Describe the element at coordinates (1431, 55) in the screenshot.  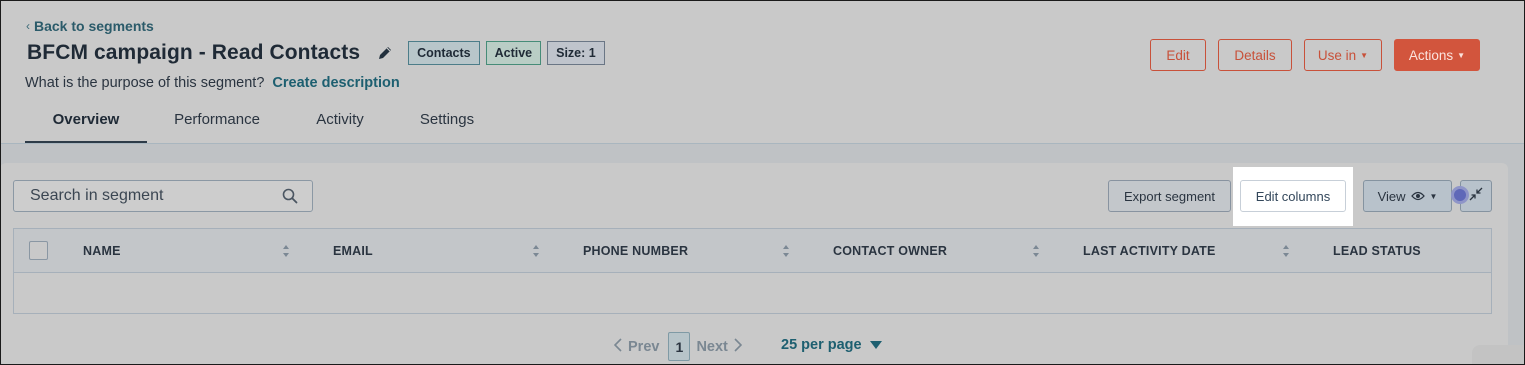
I see `actions-label: Actions` at that location.